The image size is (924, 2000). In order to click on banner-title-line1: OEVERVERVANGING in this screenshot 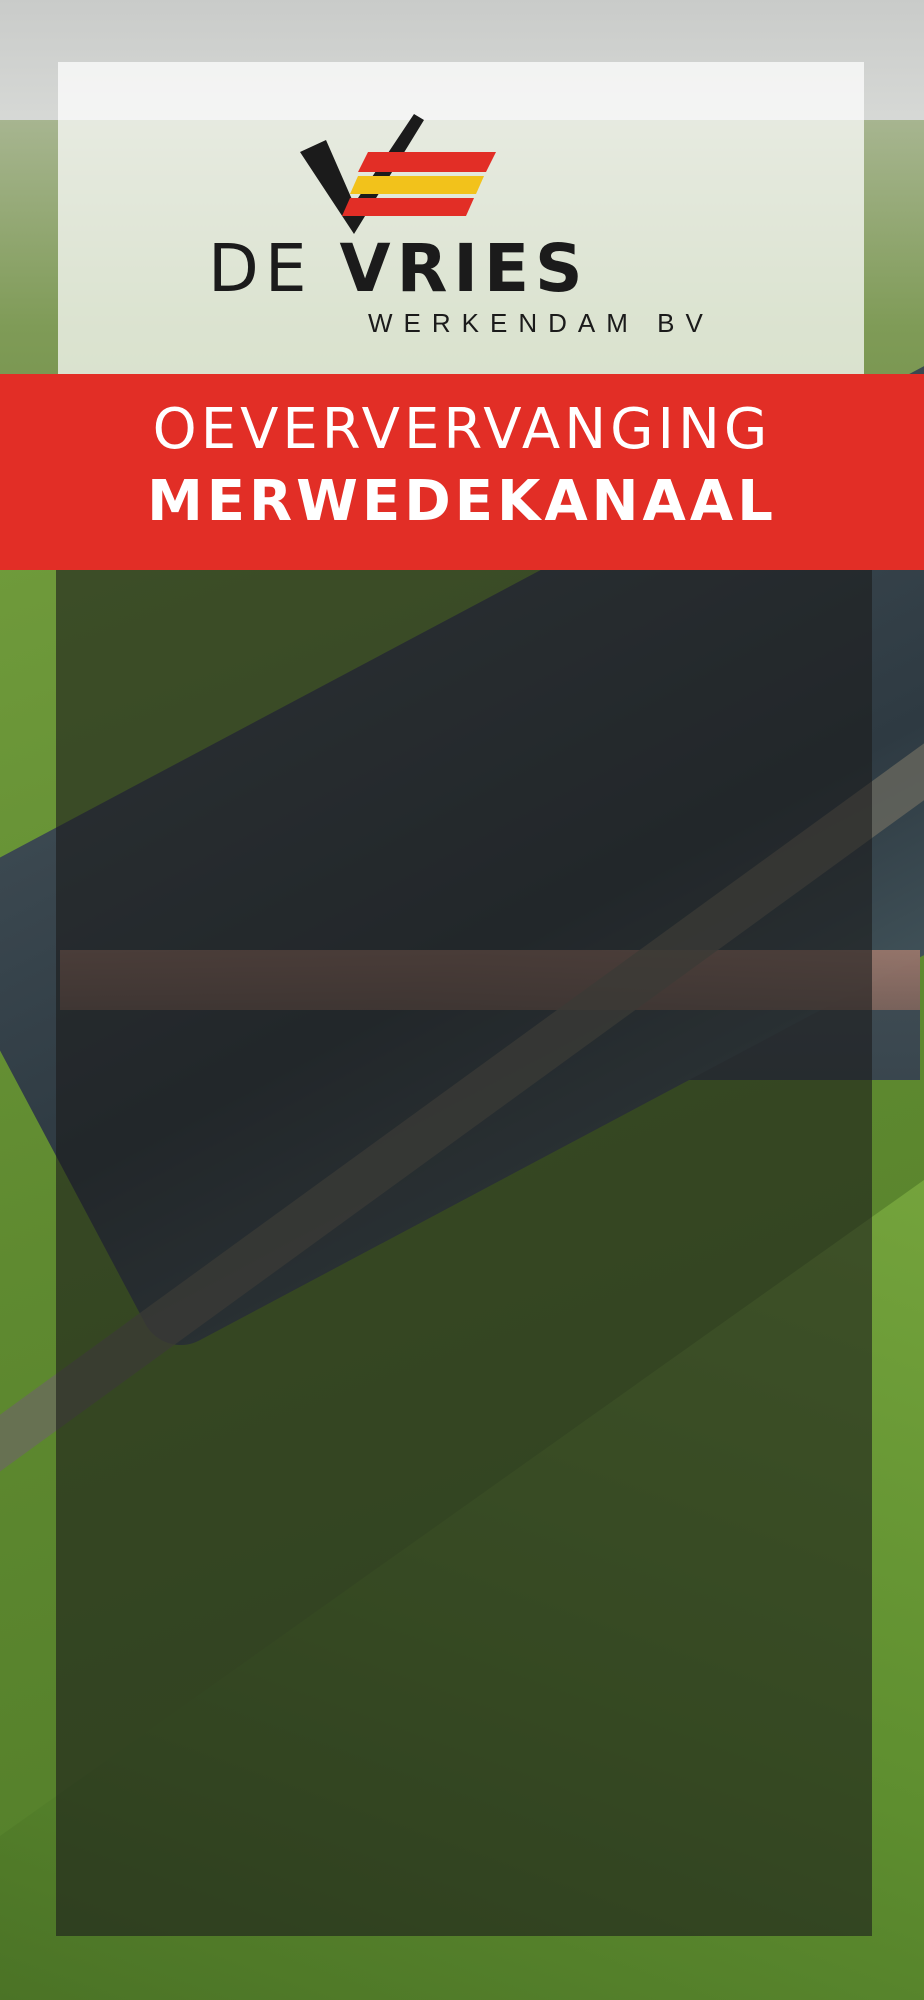, I will do `click(462, 429)`.